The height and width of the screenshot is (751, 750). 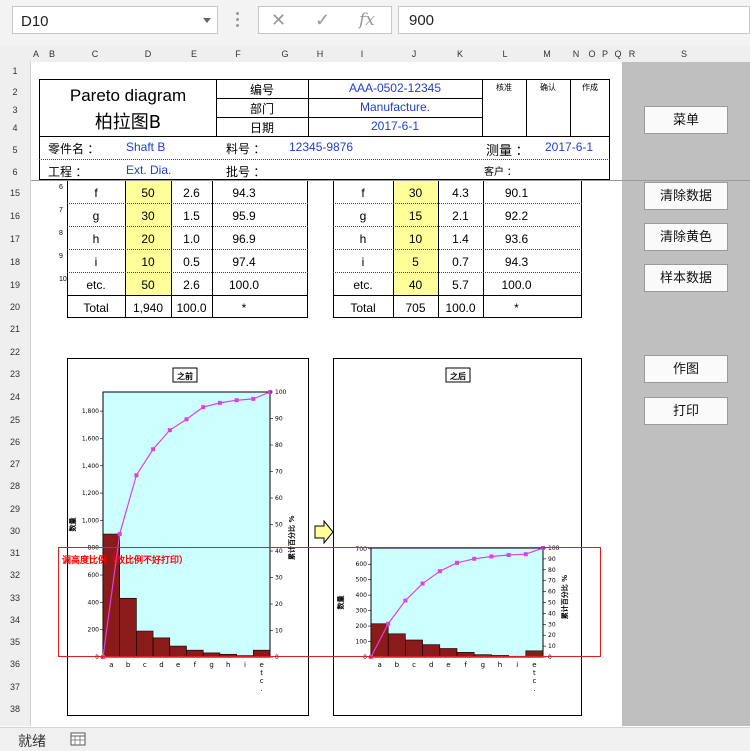 I want to click on y2-tick-label: 70, so click(x=279, y=472).